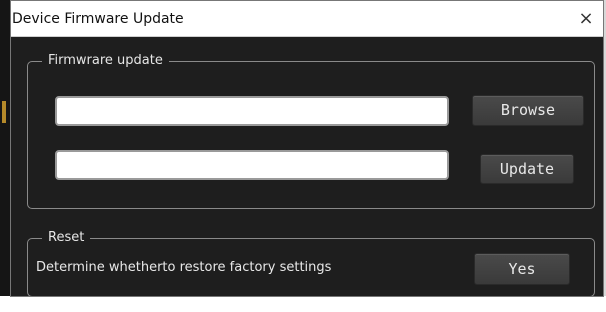 The height and width of the screenshot is (312, 606). I want to click on update-button: Update, so click(527, 169).